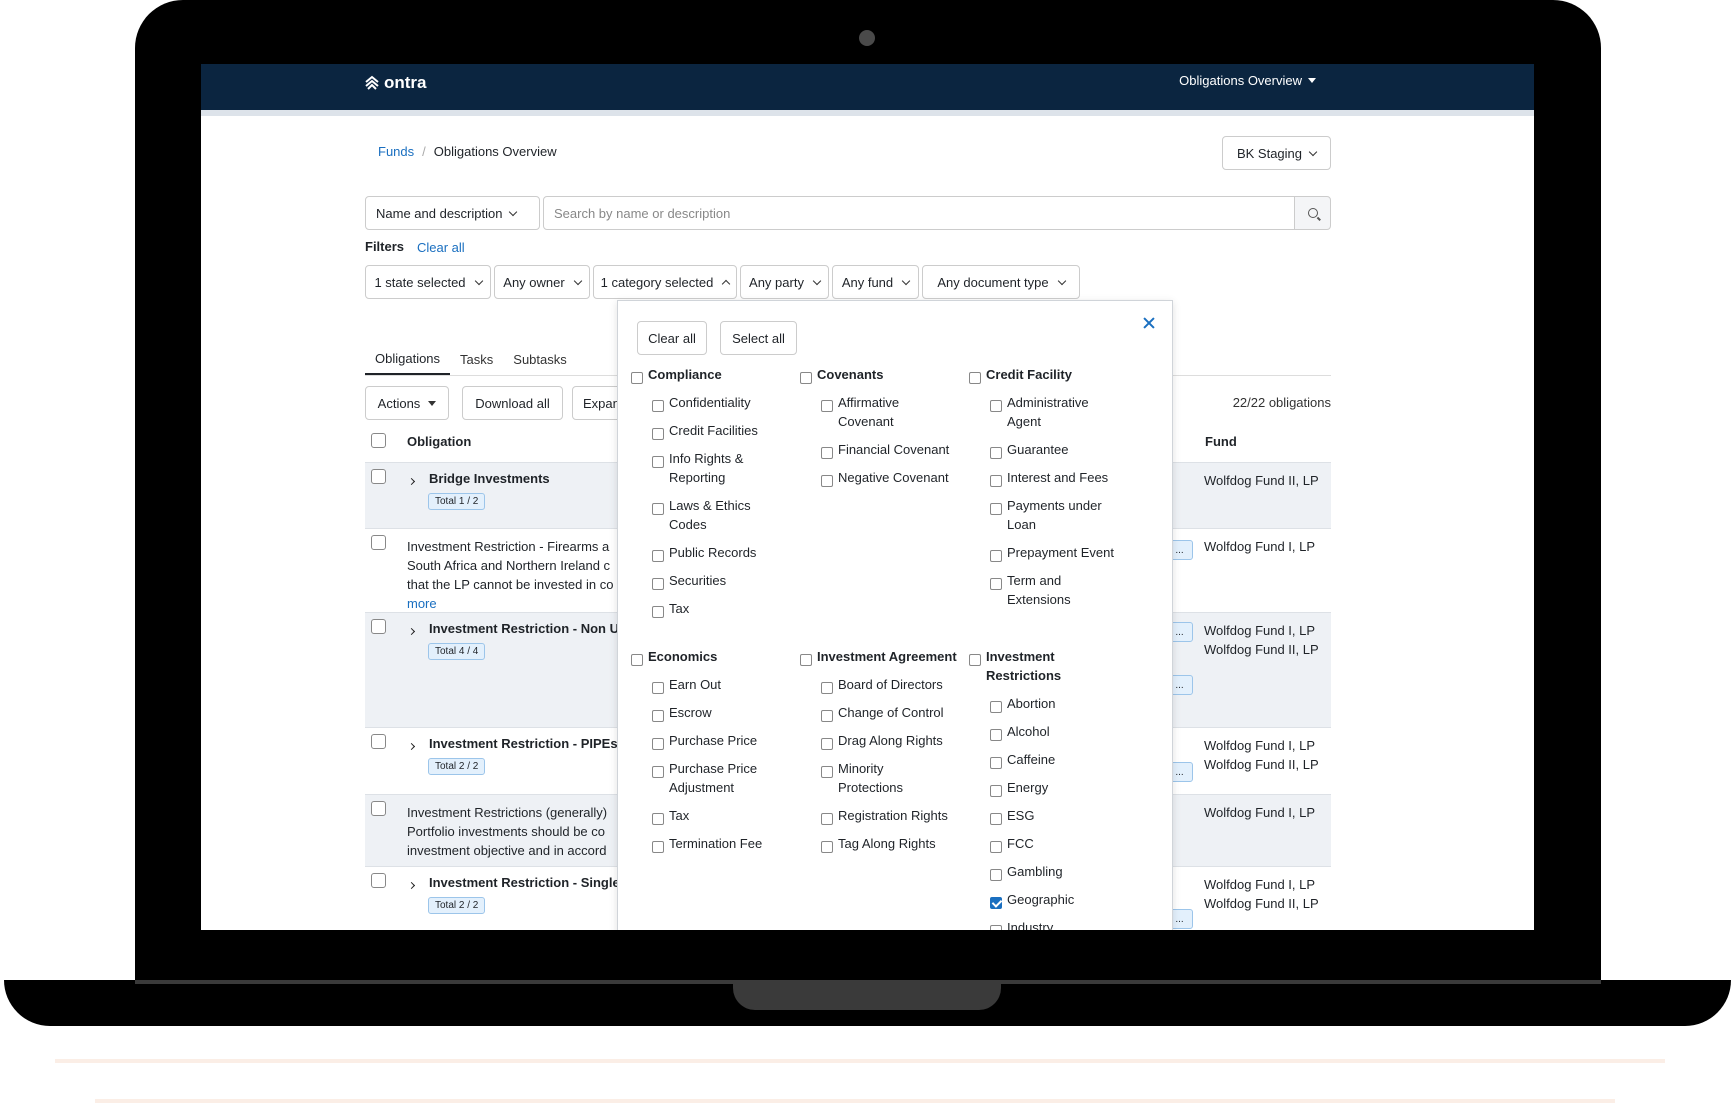 This screenshot has height=1107, width=1731. I want to click on category-checkbox-investment-restrictions, so click(975, 660).